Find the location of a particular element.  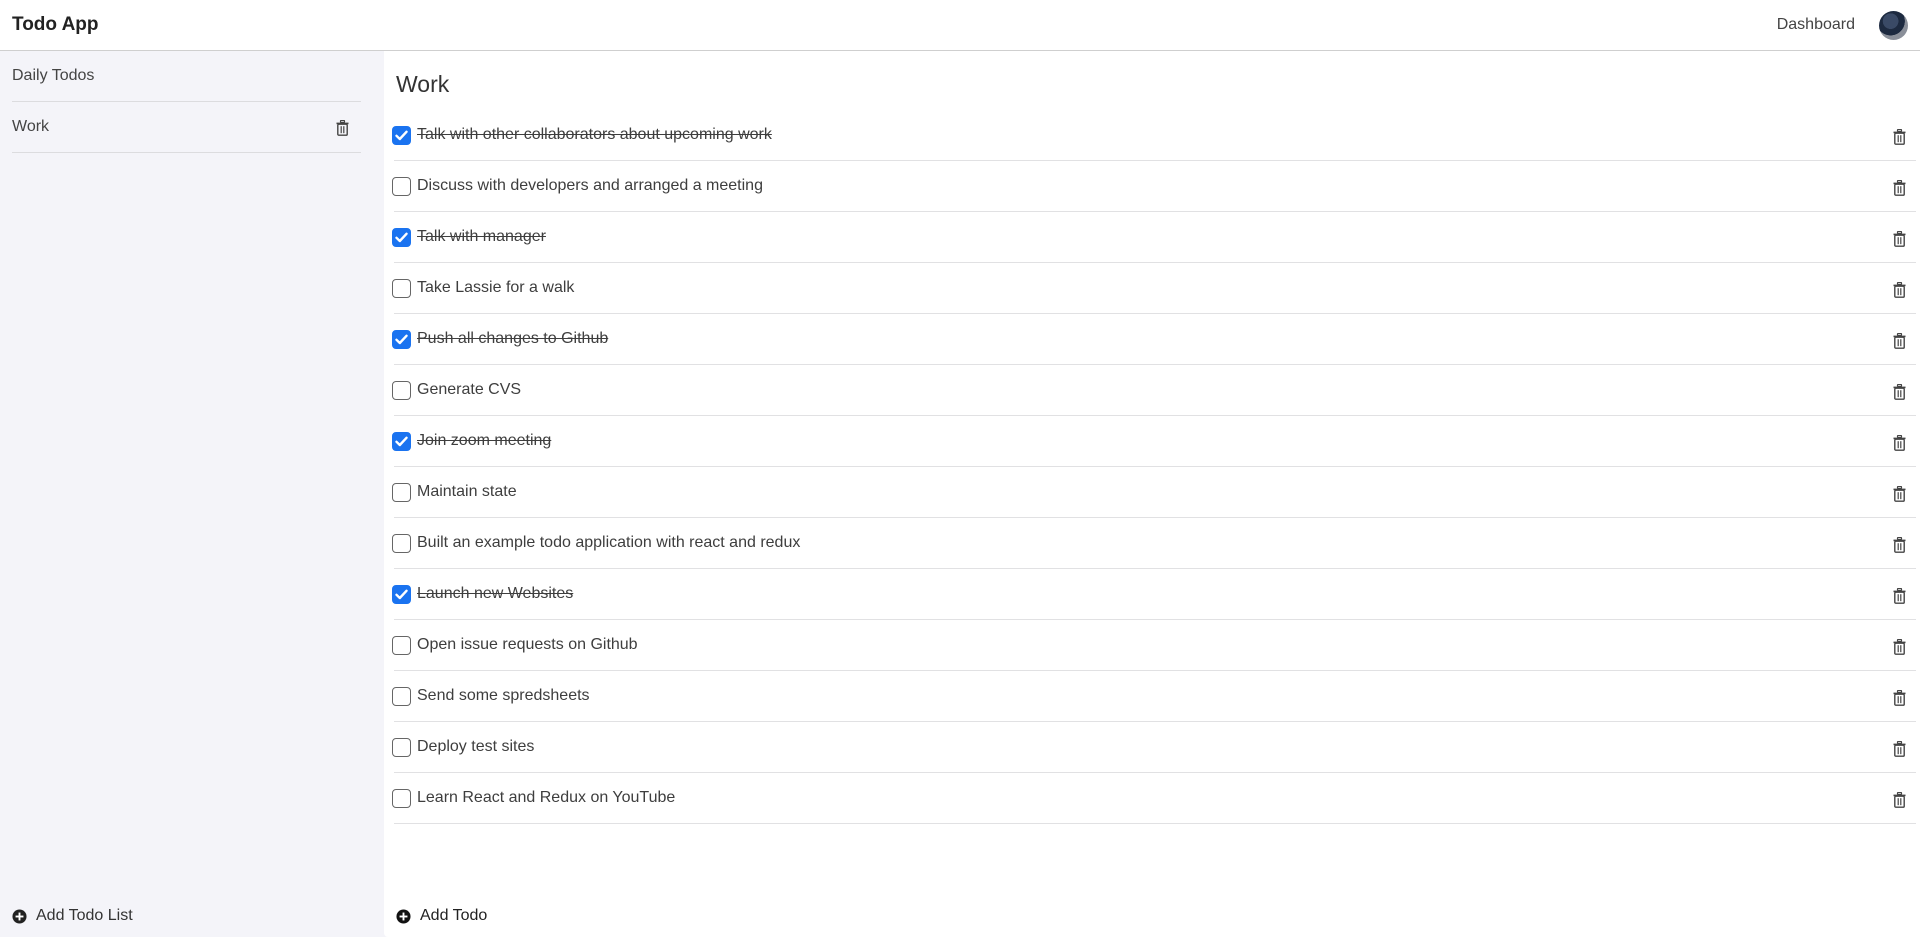

sidebar-item-label: Work is located at coordinates (31, 126).